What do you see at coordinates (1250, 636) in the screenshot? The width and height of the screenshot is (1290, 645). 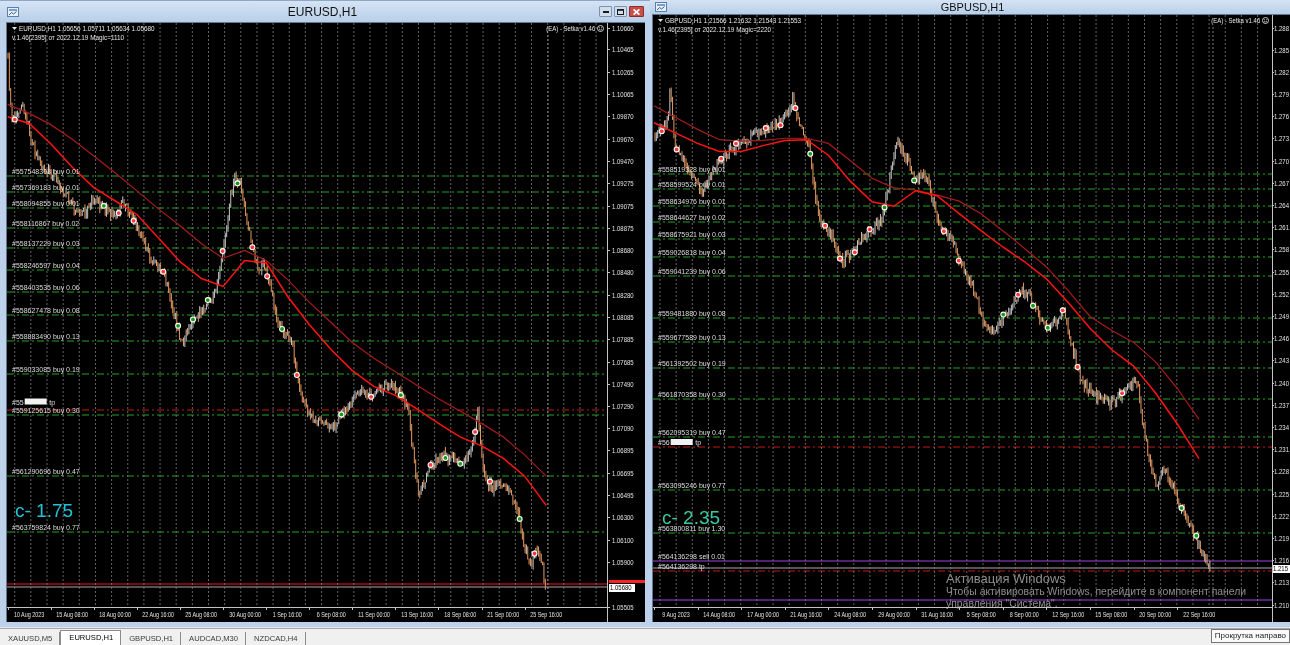 I see `tooltip: Прокрутка направо` at bounding box center [1250, 636].